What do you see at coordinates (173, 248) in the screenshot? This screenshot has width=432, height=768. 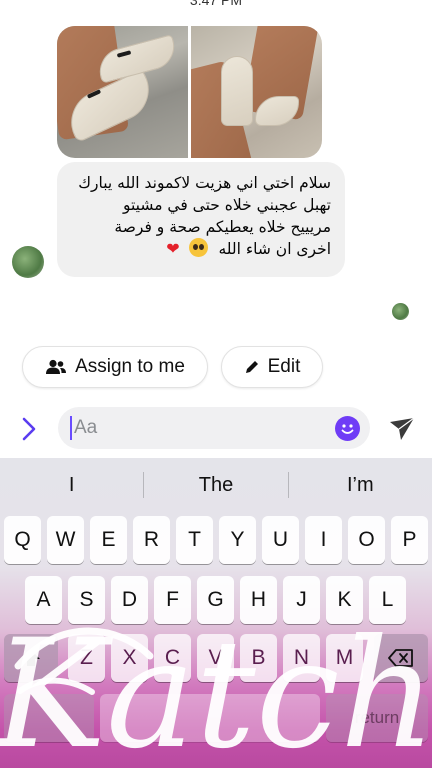 I see `red-heart-icon: ❤` at bounding box center [173, 248].